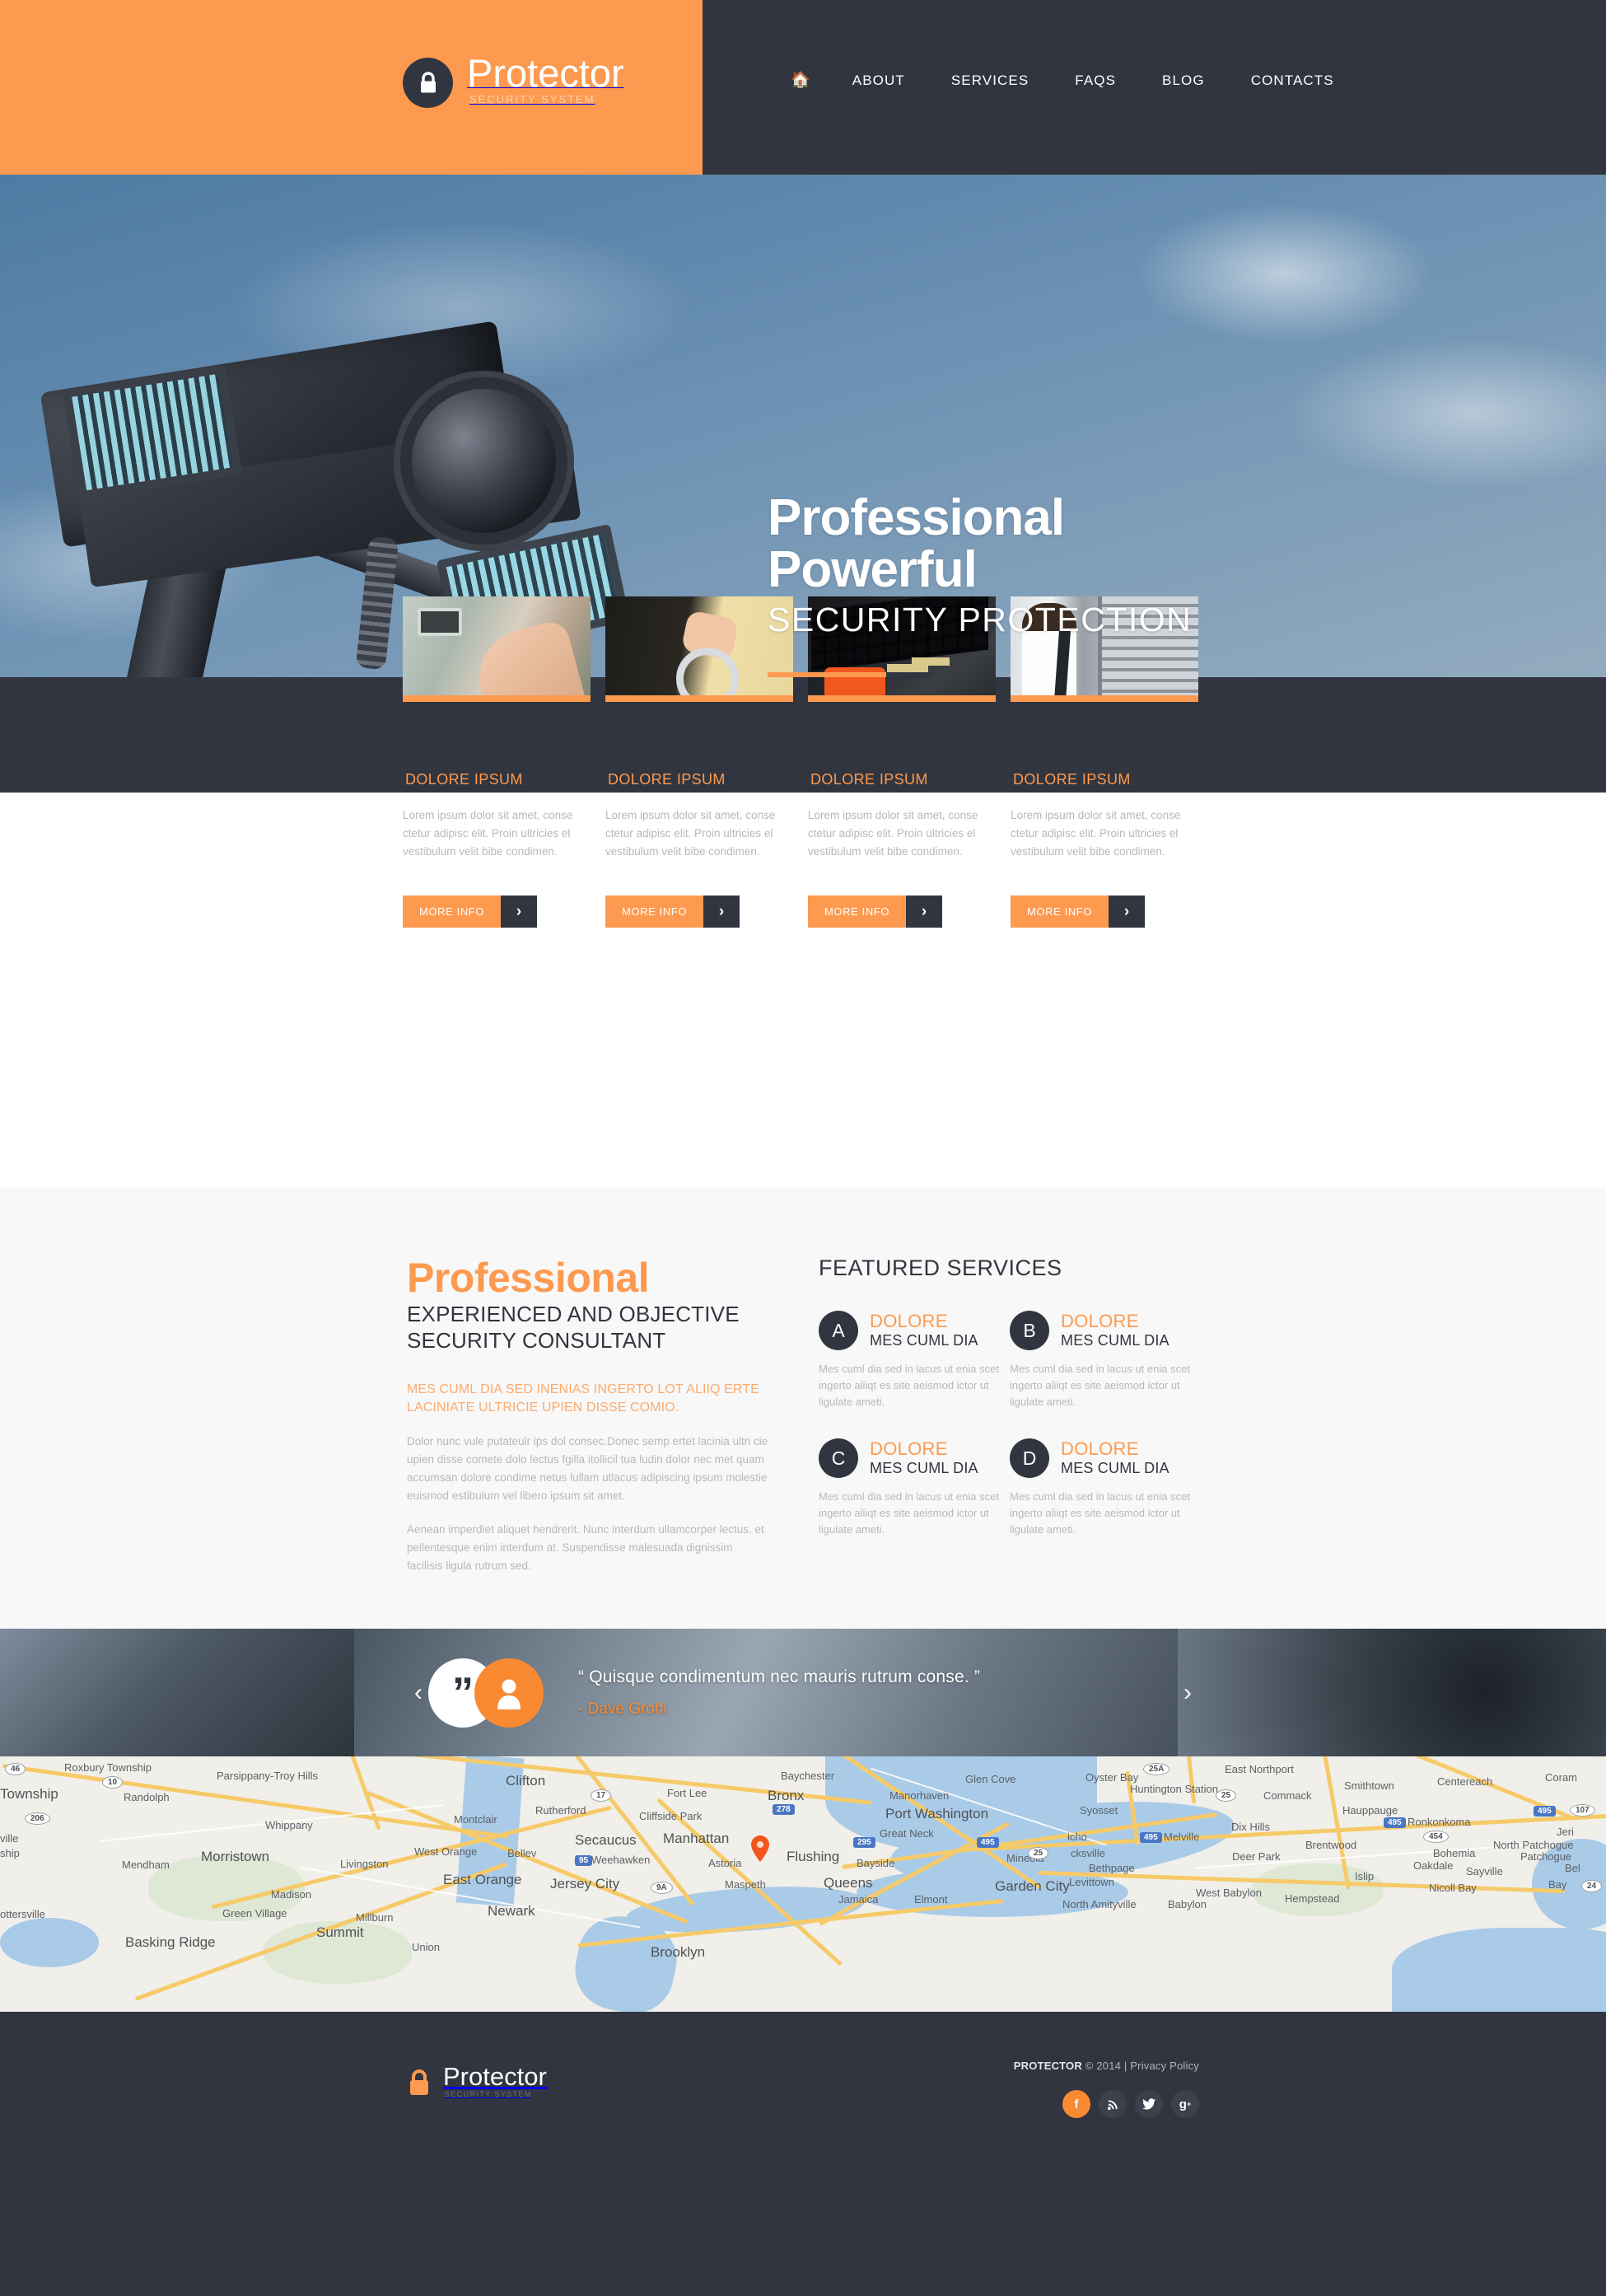  I want to click on map-place-label: North Amityville, so click(1099, 1904).